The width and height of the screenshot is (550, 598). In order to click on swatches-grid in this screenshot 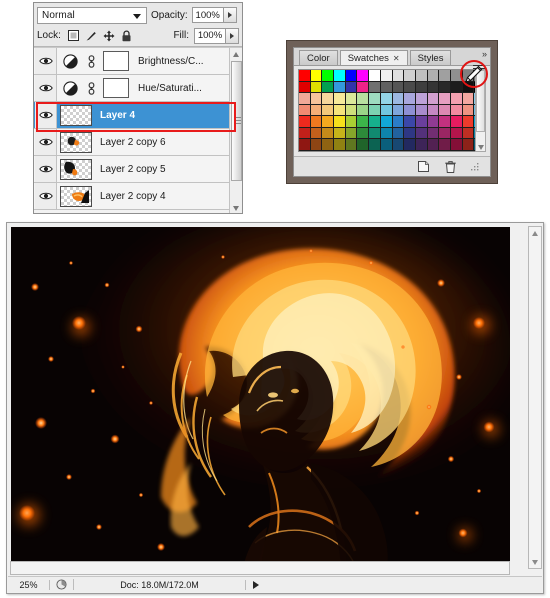, I will do `click(392, 110)`.